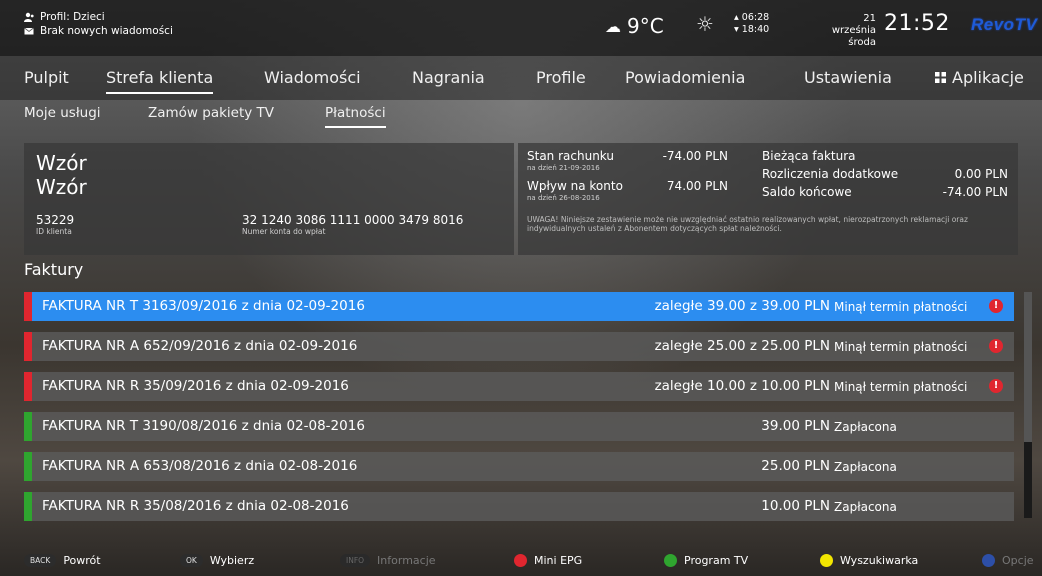 This screenshot has height=576, width=1042. I want to click on nav-item-aplikacje-label: Aplikacje, so click(988, 77).